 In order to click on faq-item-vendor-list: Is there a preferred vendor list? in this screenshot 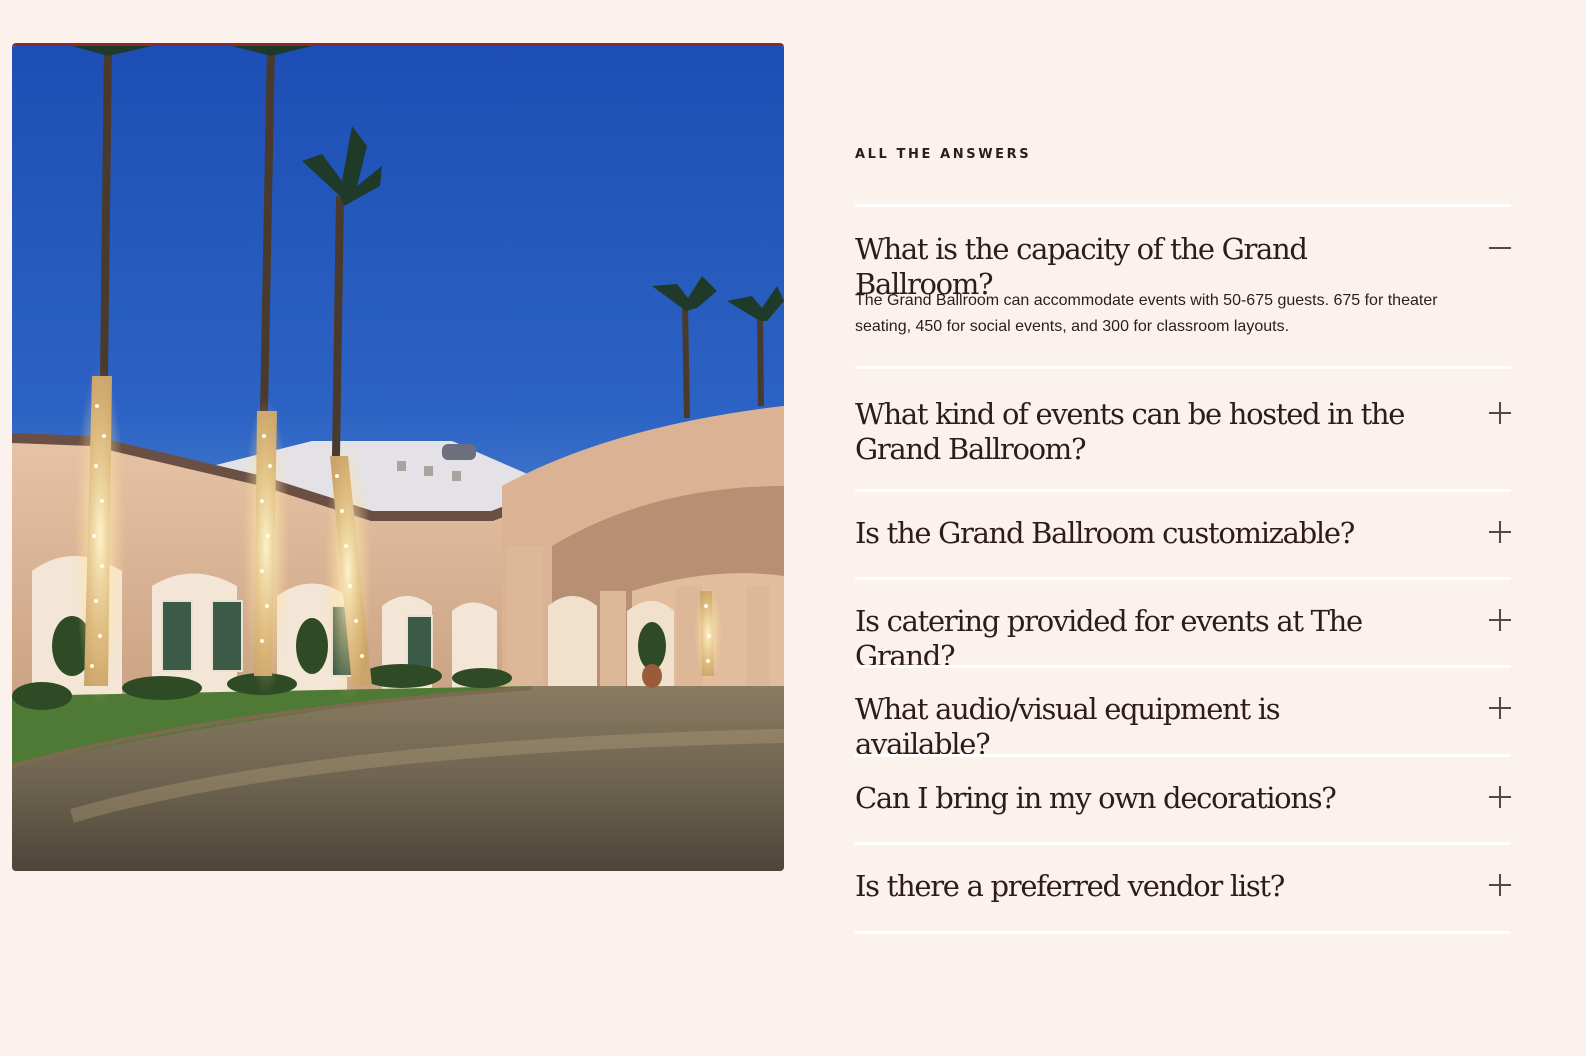, I will do `click(1183, 886)`.